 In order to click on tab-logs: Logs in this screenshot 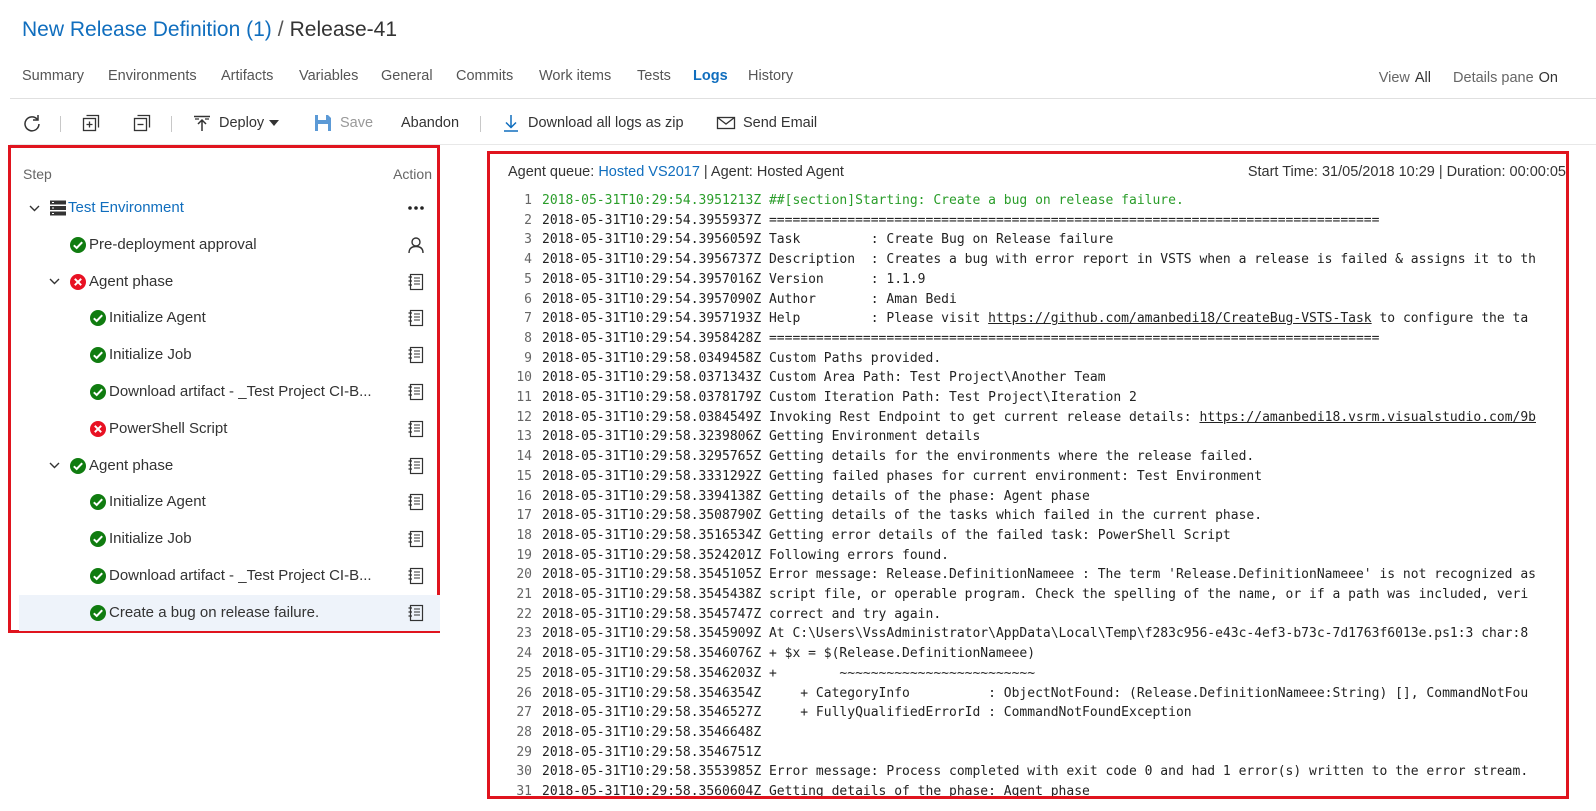, I will do `click(710, 76)`.